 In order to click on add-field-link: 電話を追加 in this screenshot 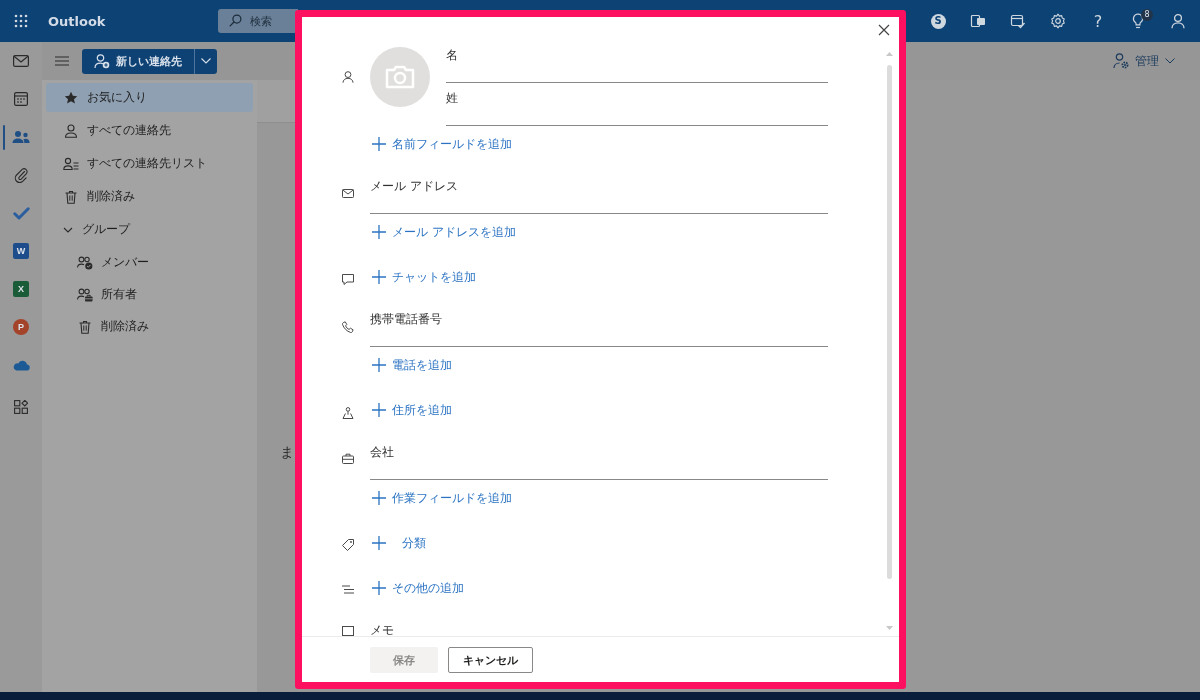, I will do `click(411, 365)`.